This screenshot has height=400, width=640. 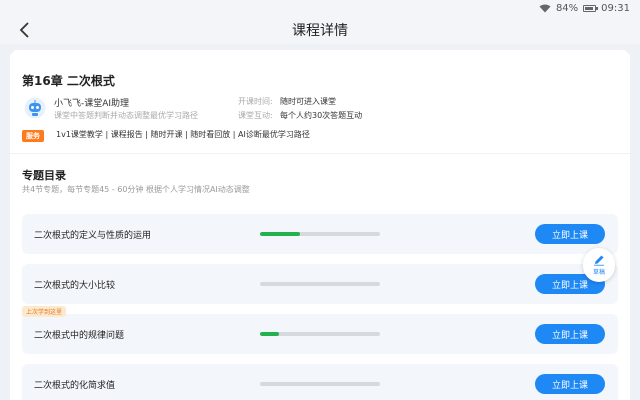 What do you see at coordinates (126, 115) in the screenshot?
I see `assistant-description: 课堂中答题判断并动态调整最优学习路径` at bounding box center [126, 115].